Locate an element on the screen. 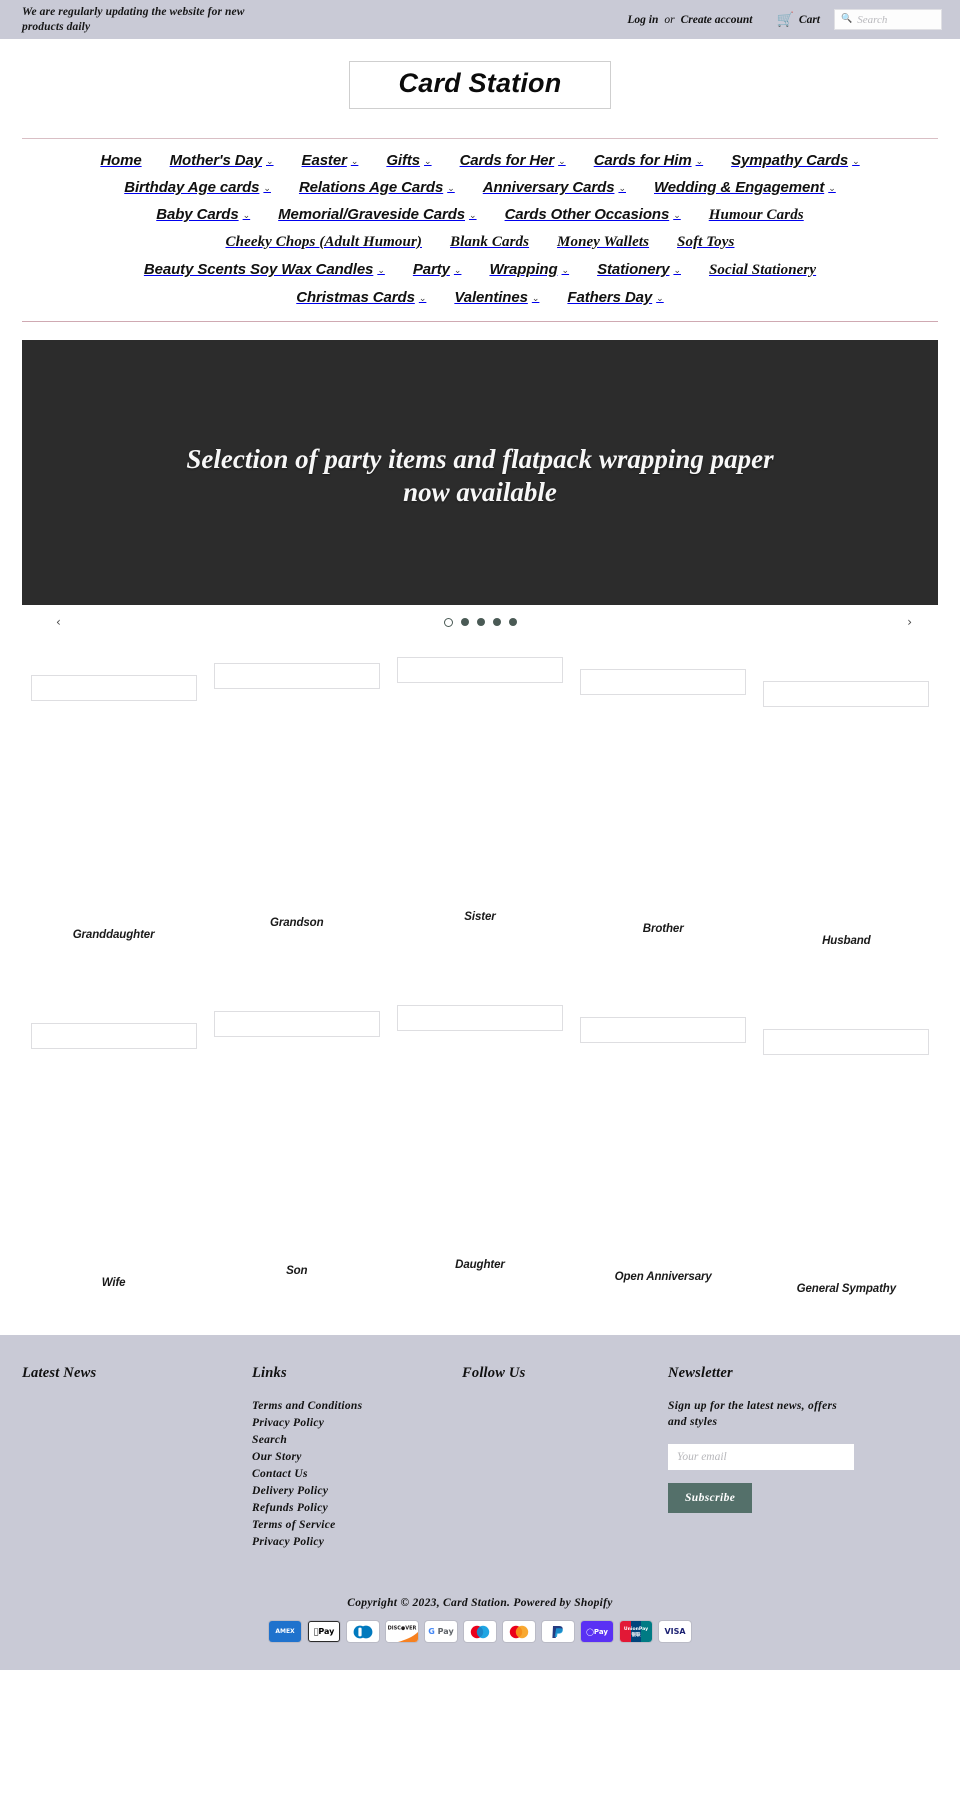 The width and height of the screenshot is (960, 1802). nav-item-label: Humour Cards is located at coordinates (756, 215).